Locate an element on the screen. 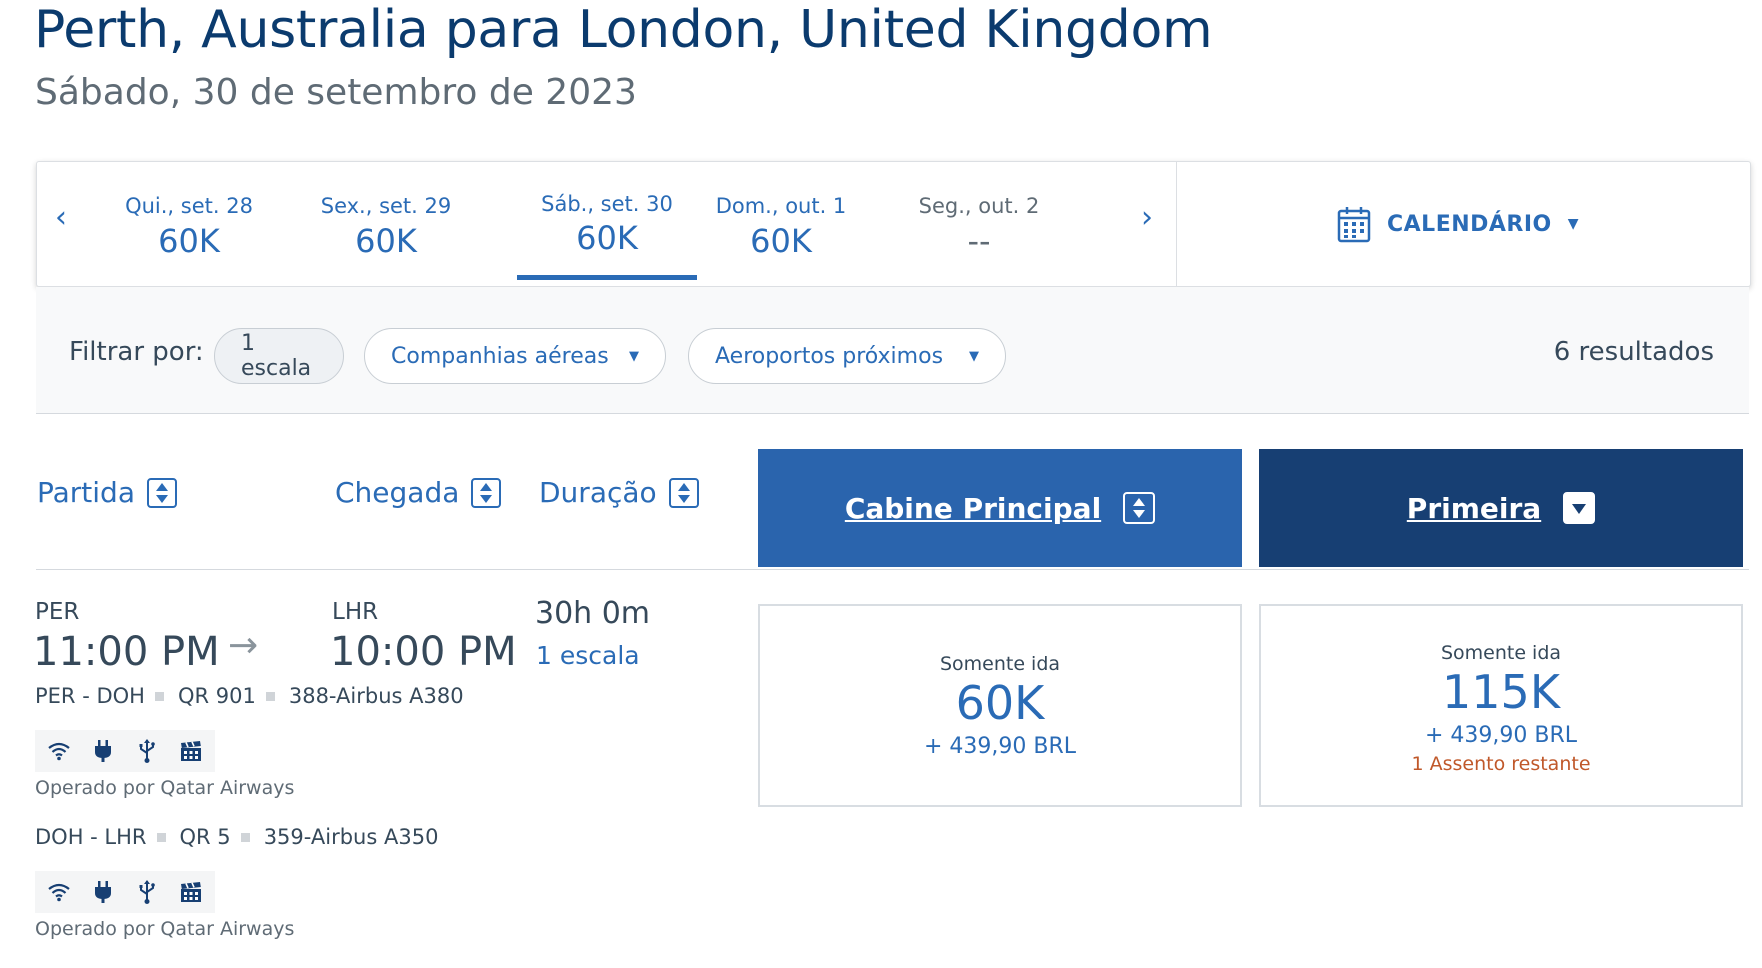 The width and height of the screenshot is (1762, 968). calendar-label: CALENDÁRIO is located at coordinates (1469, 224).